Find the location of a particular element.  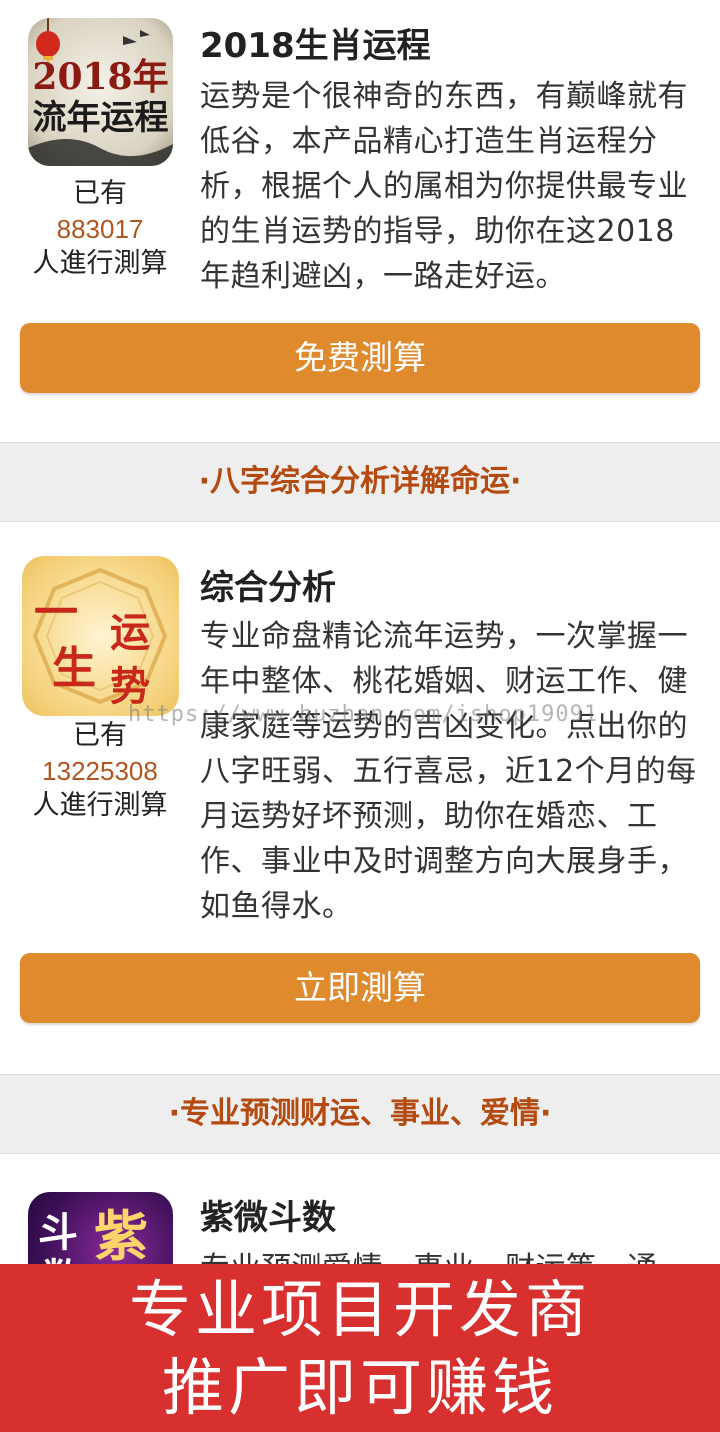

section-heading-bazi: ·八字综合分析详解命运· is located at coordinates (360, 482).